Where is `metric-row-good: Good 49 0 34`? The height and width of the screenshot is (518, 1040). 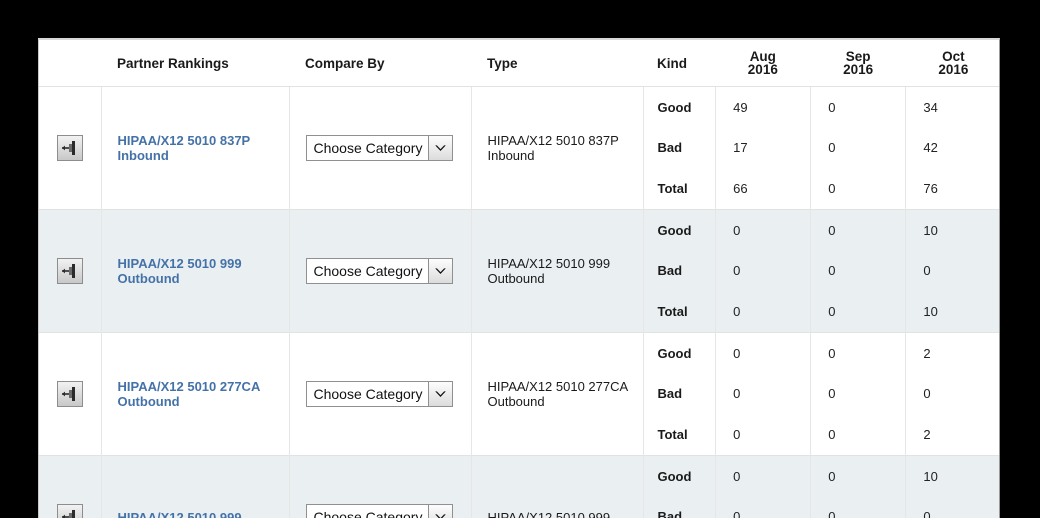
metric-row-good: Good 49 0 34 is located at coordinates (821, 107).